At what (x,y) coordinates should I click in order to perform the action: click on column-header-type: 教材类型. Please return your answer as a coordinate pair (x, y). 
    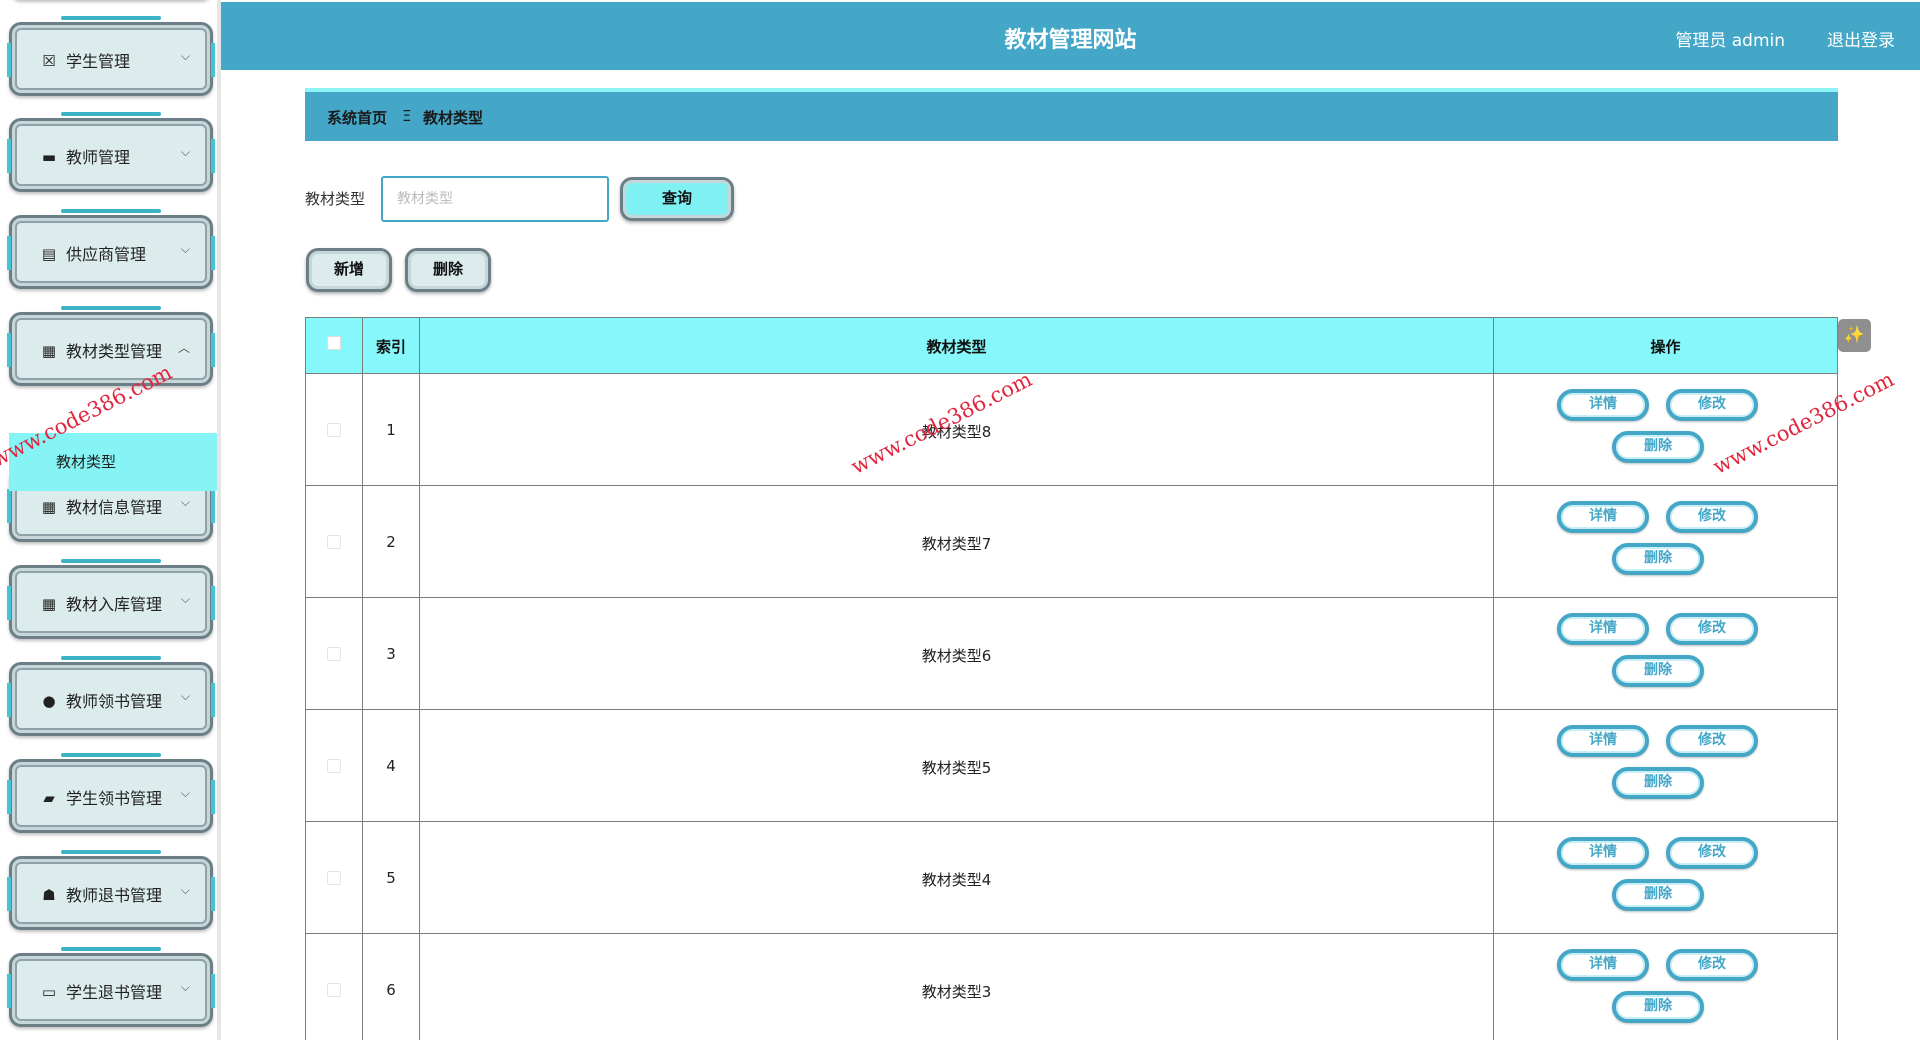
    Looking at the image, I should click on (956, 347).